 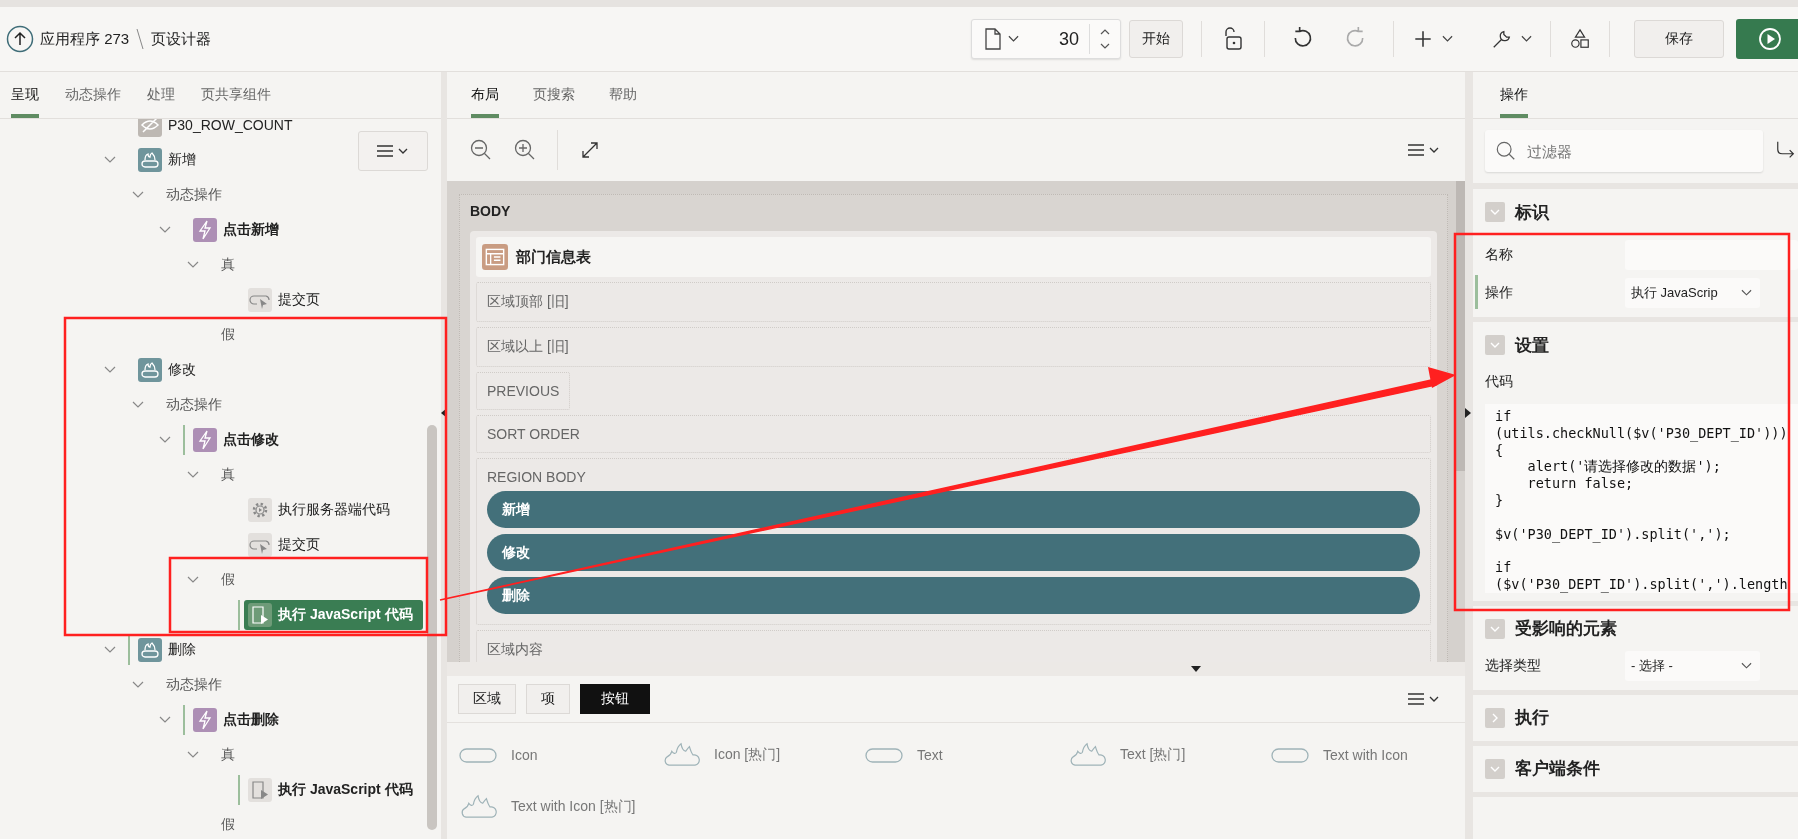 I want to click on tree-node: 点击新增, so click(x=236, y=229).